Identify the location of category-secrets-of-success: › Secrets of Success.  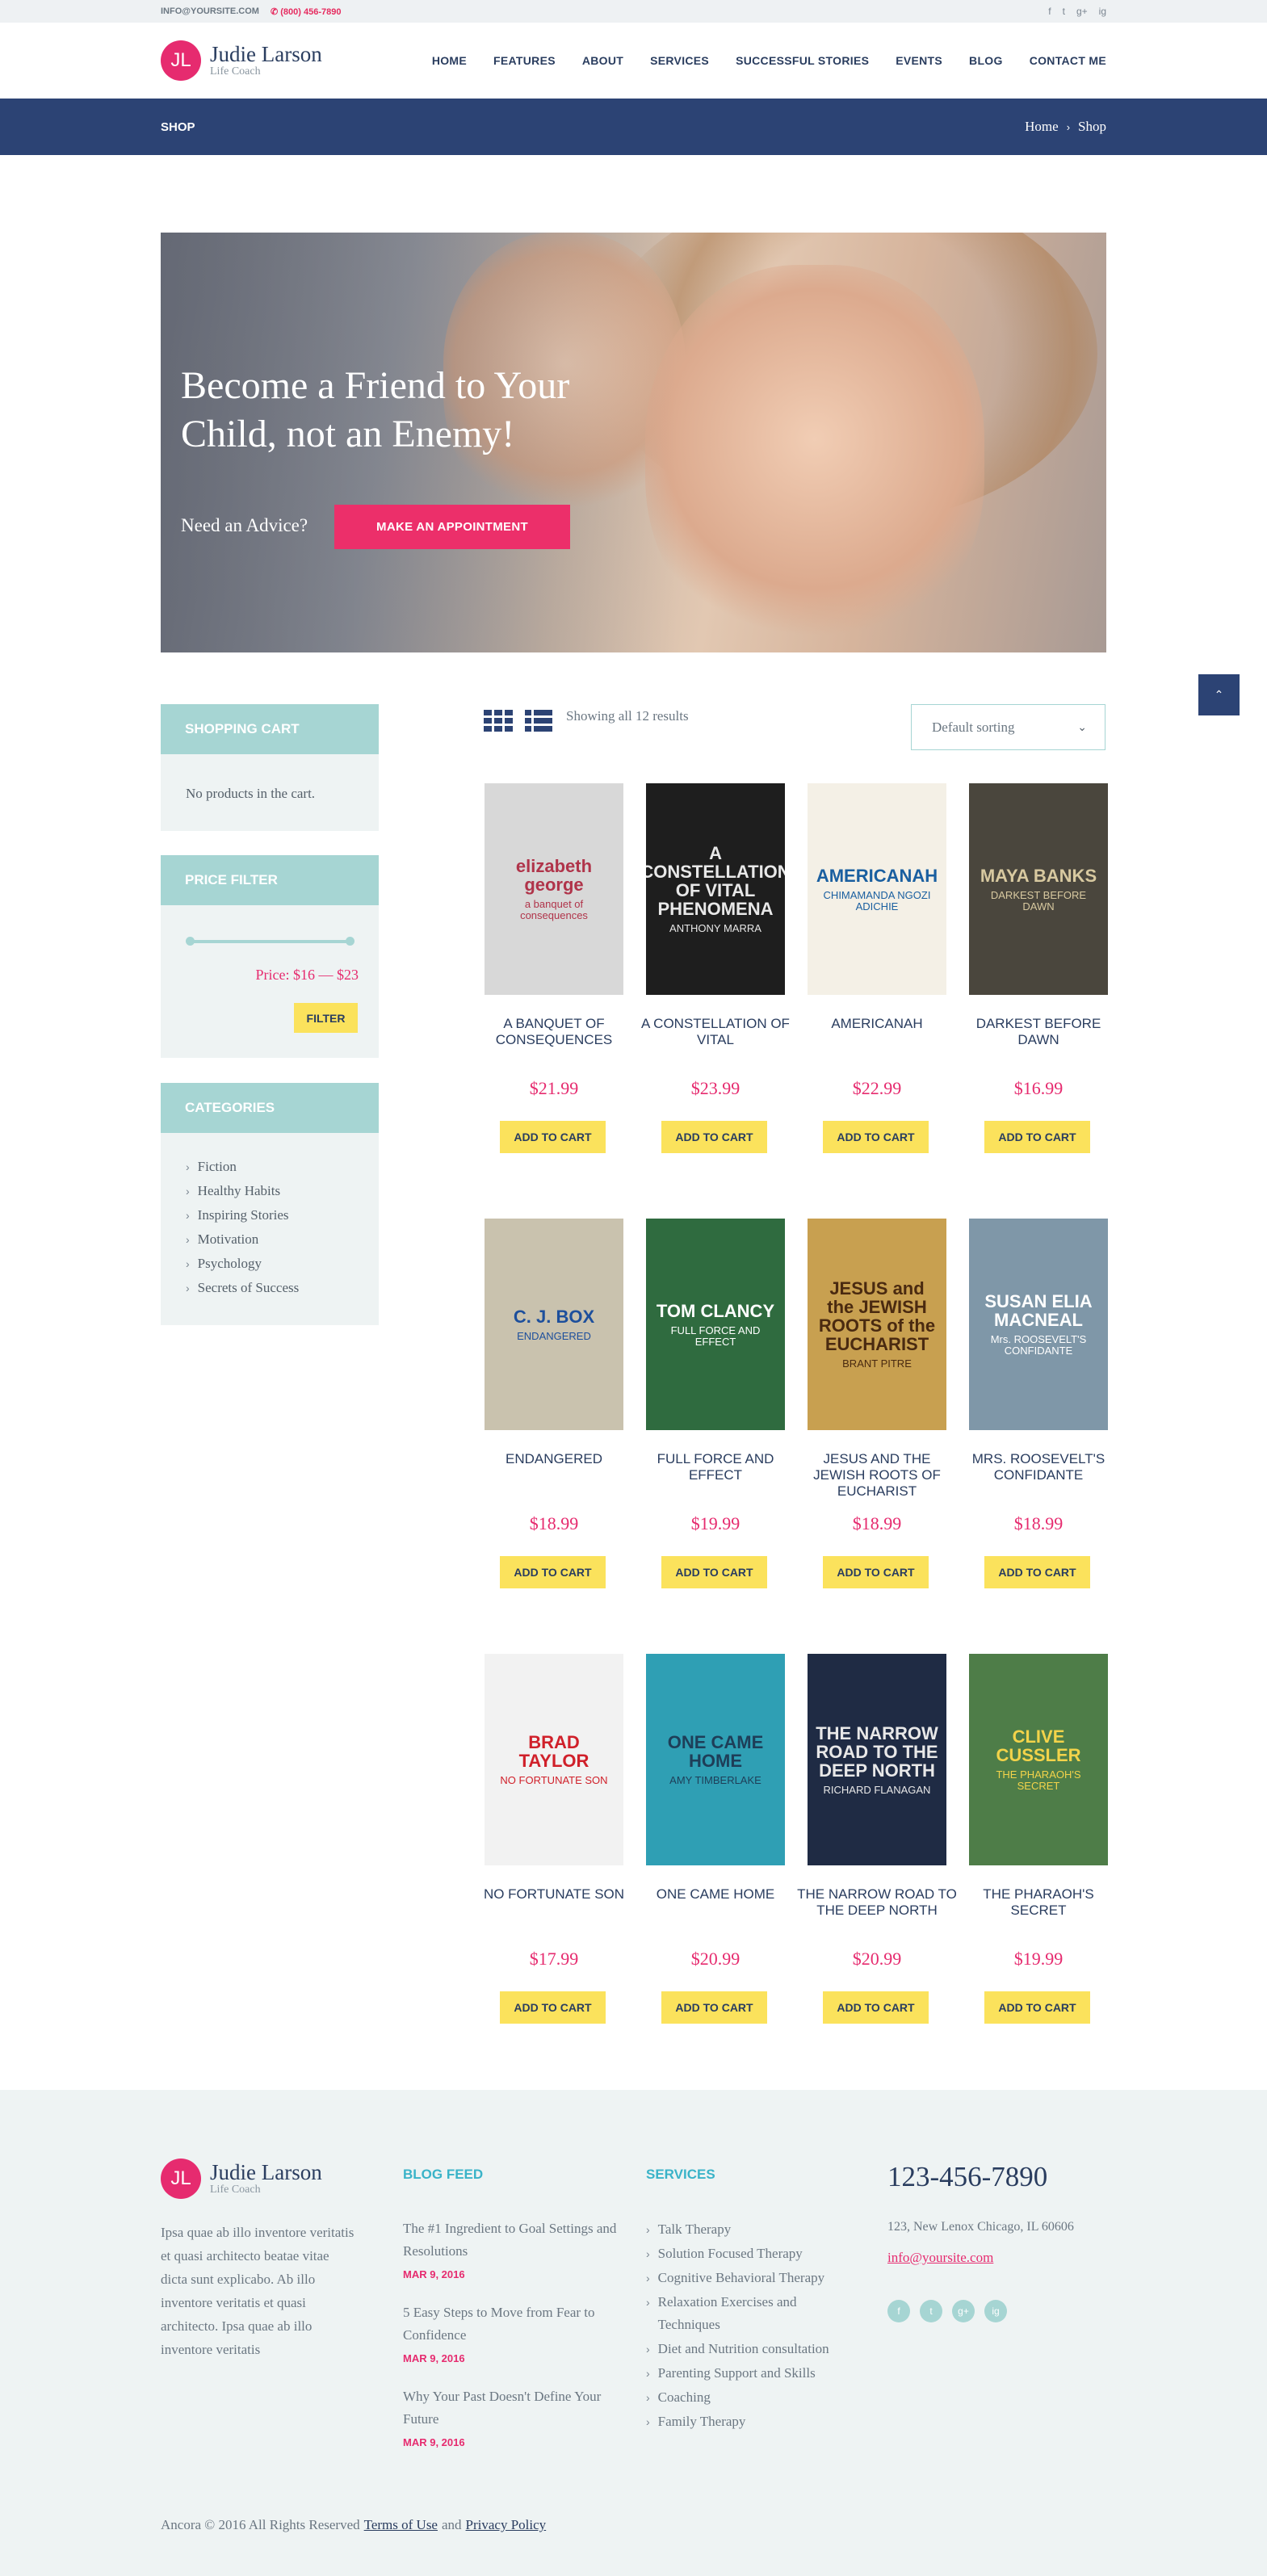
(243, 1288).